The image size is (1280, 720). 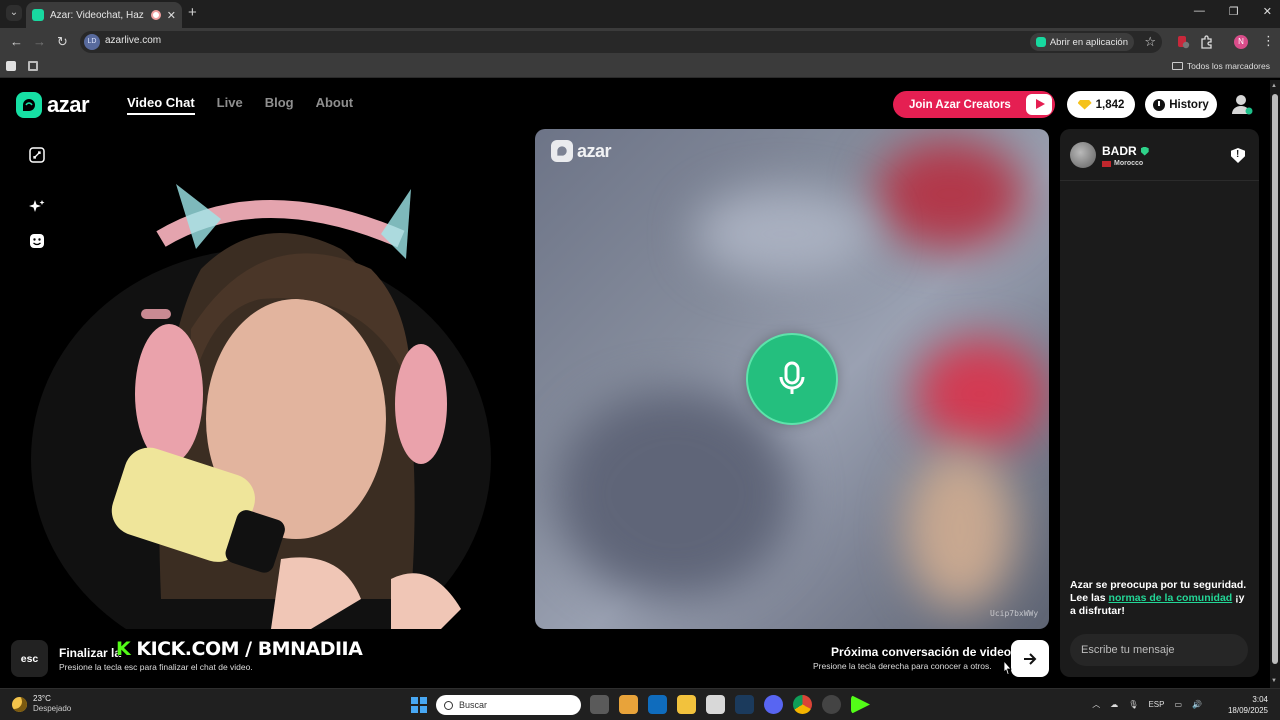 I want to click on nav-video-chat: Video Chat, so click(x=161, y=105).